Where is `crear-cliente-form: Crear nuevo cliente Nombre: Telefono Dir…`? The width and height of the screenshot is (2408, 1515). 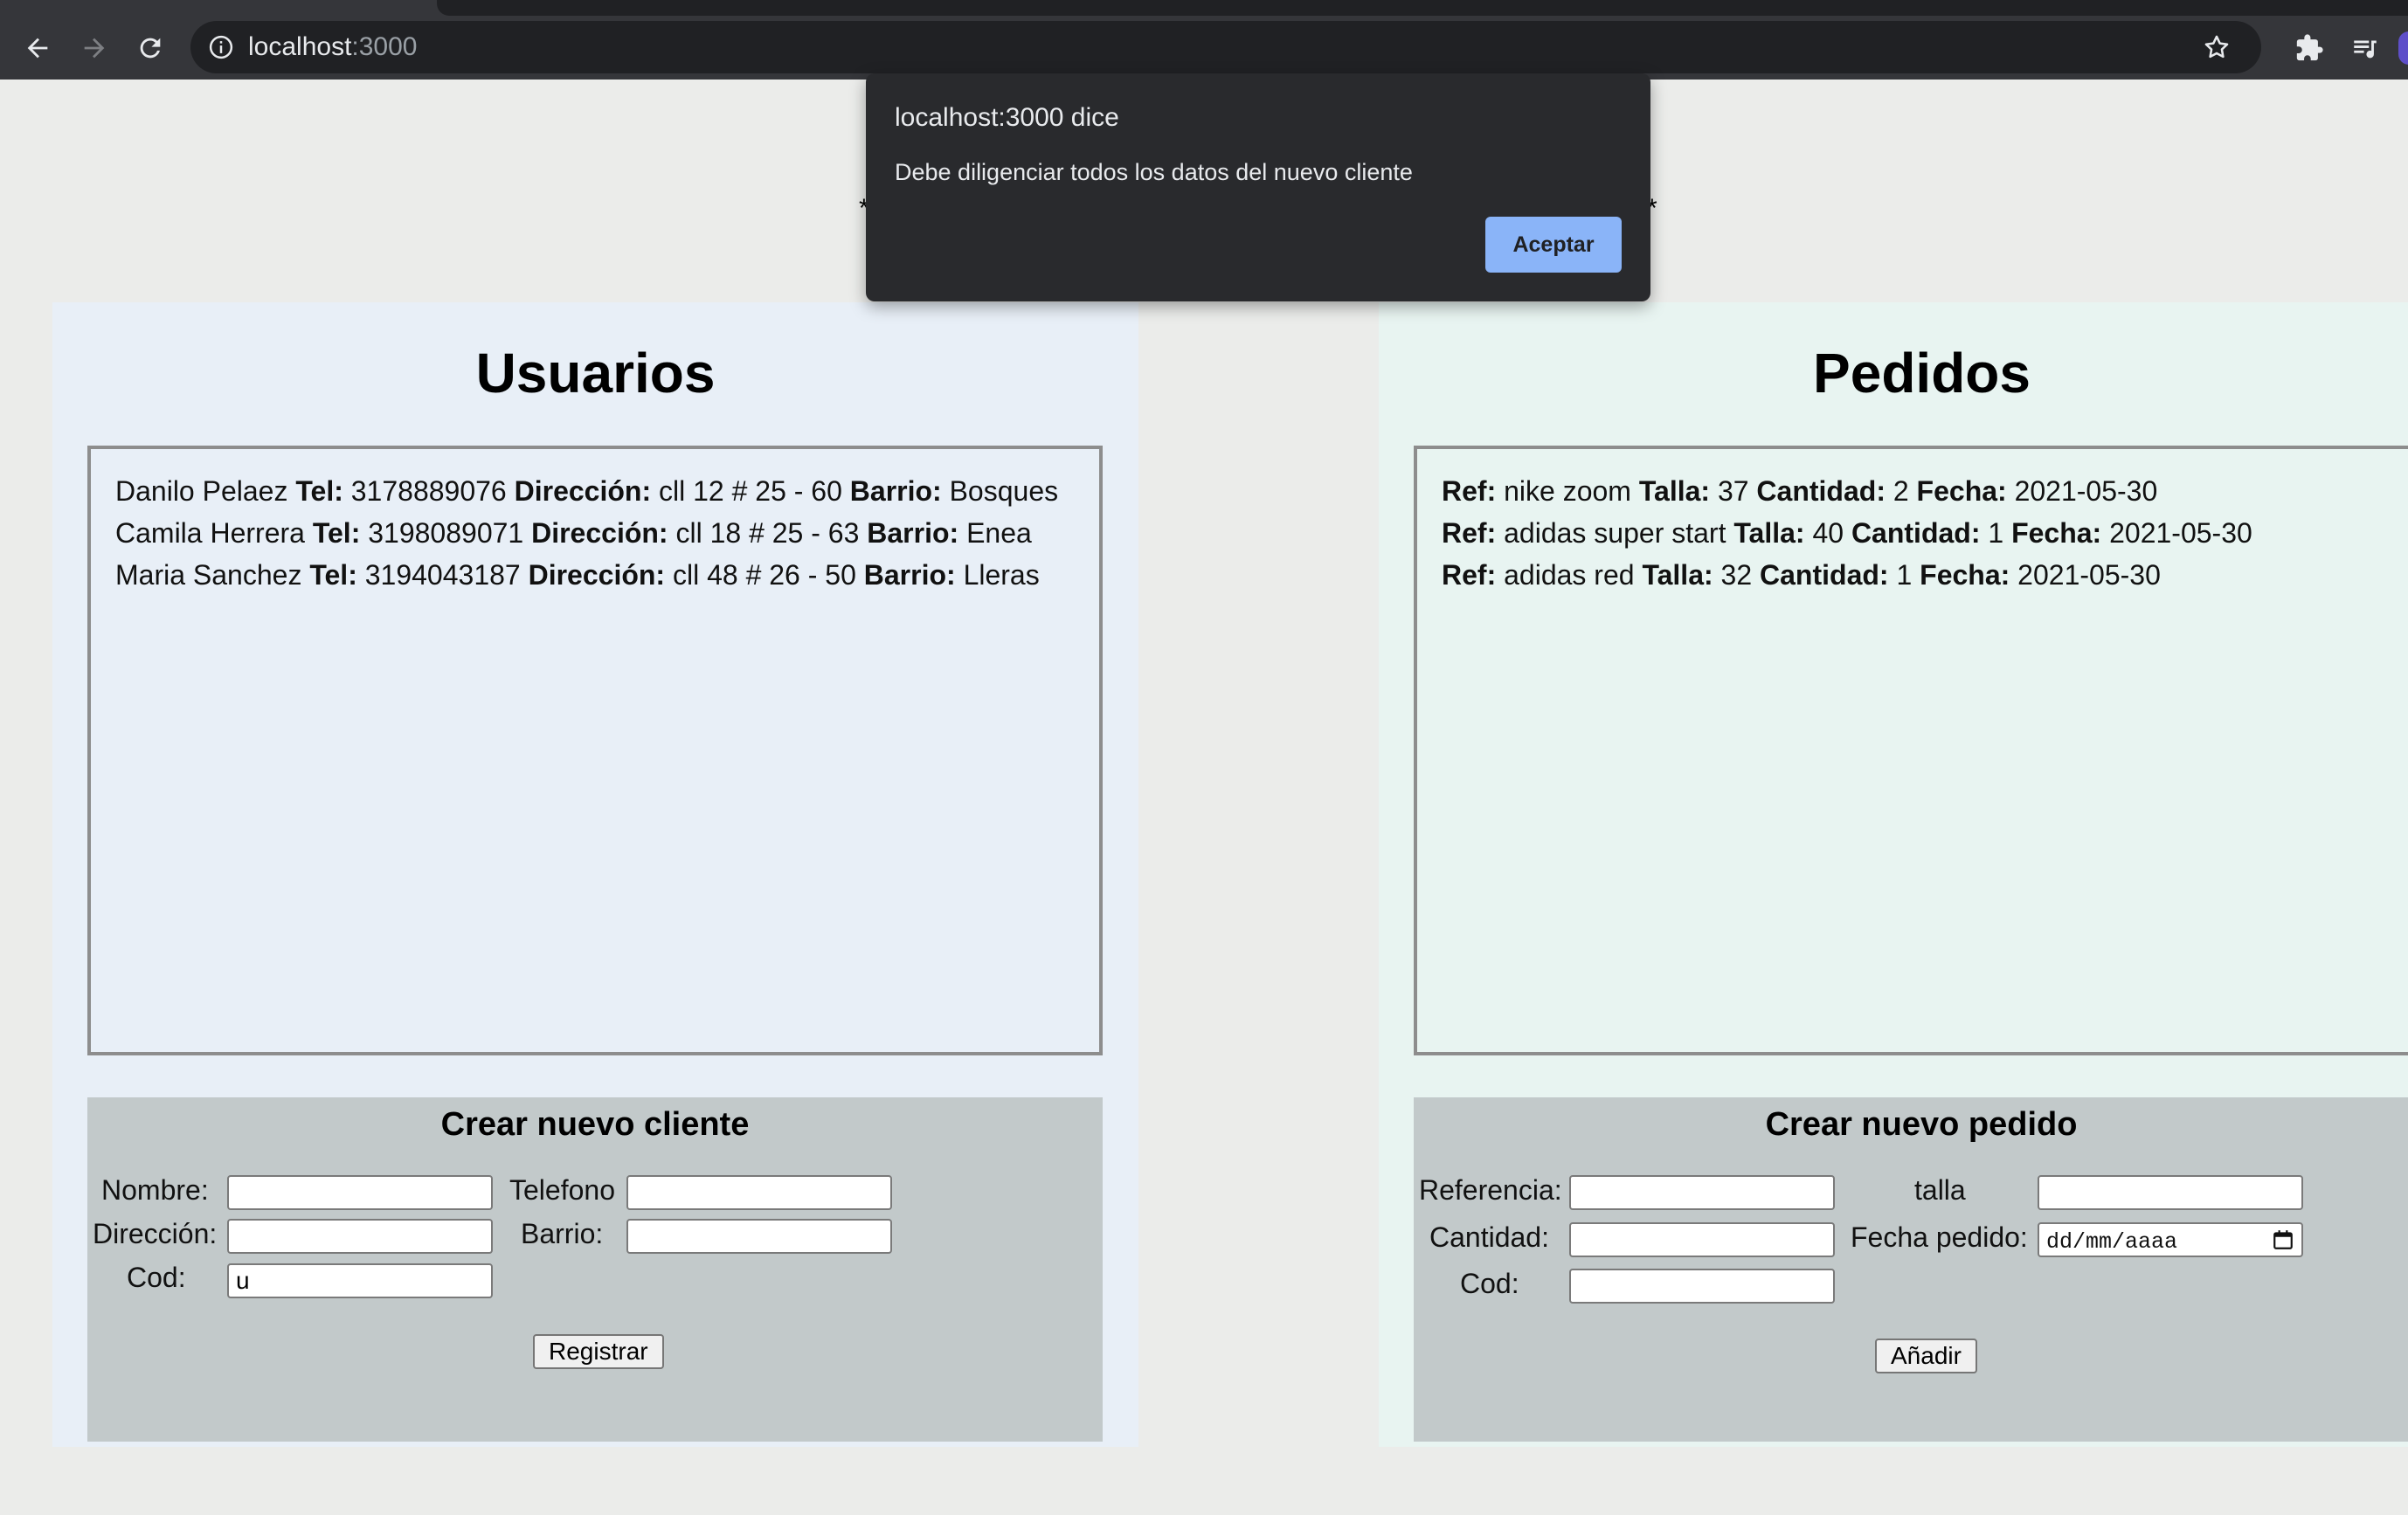 crear-cliente-form: Crear nuevo cliente Nombre: Telefono Dir… is located at coordinates (595, 1269).